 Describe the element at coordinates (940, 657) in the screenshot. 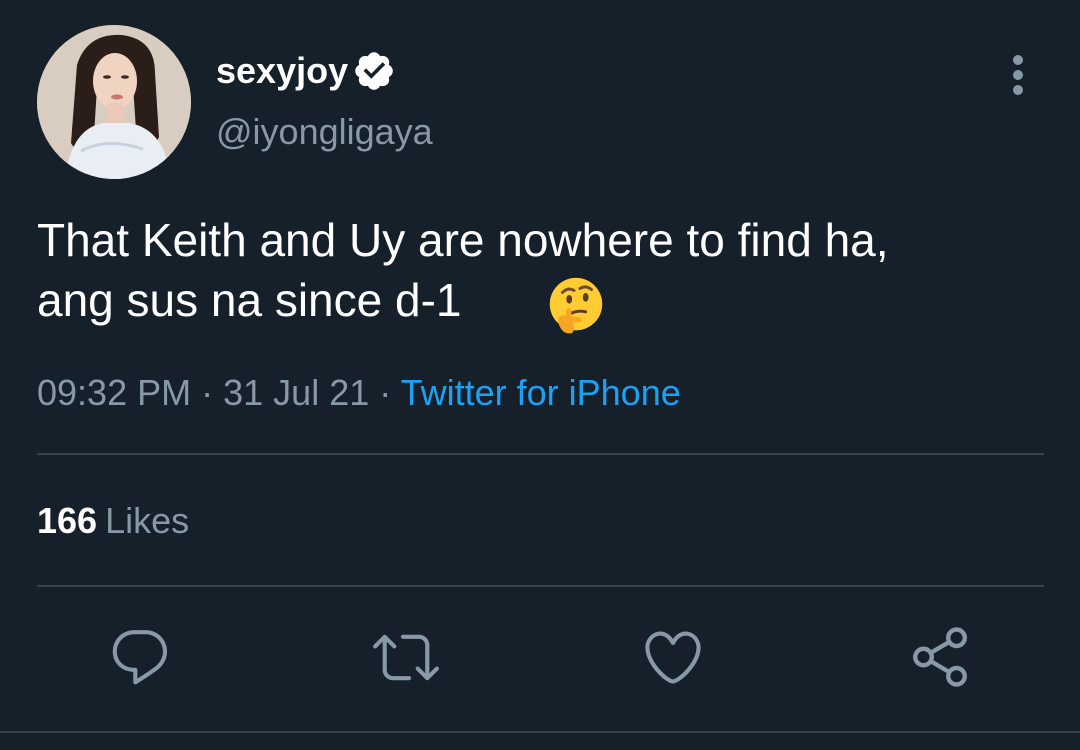

I see `share-icon` at that location.